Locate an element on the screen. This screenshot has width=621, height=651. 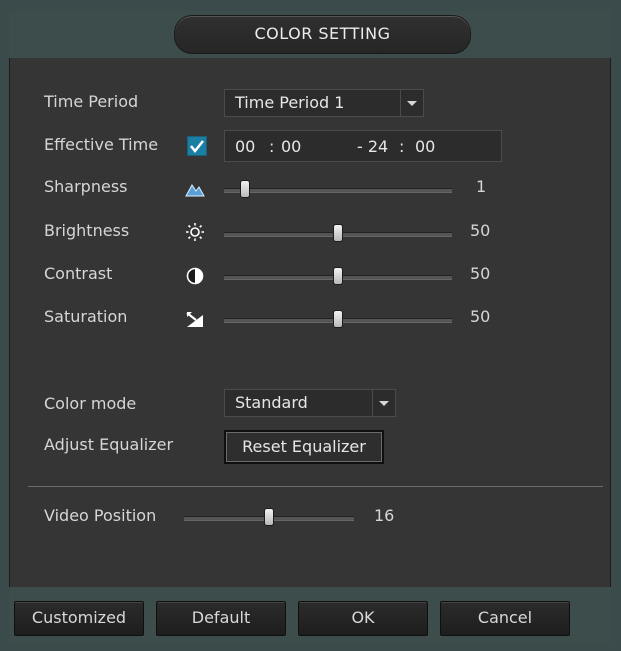
video-position-value: 16 is located at coordinates (384, 515).